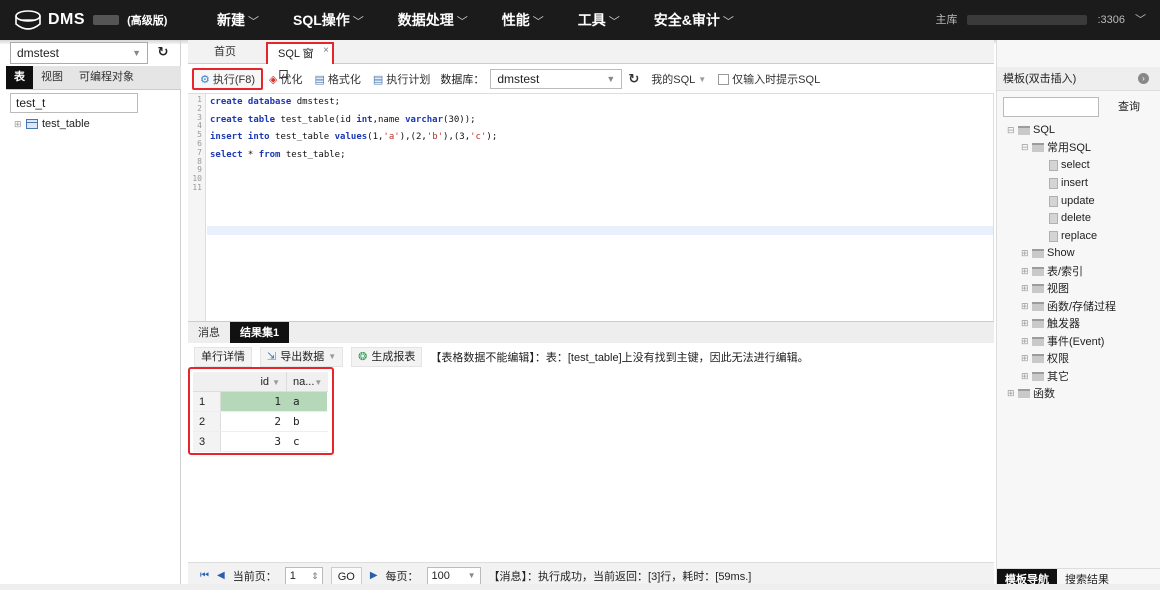 The width and height of the screenshot is (1160, 591). Describe the element at coordinates (374, 575) in the screenshot. I see `next-page-icon: ▶` at that location.